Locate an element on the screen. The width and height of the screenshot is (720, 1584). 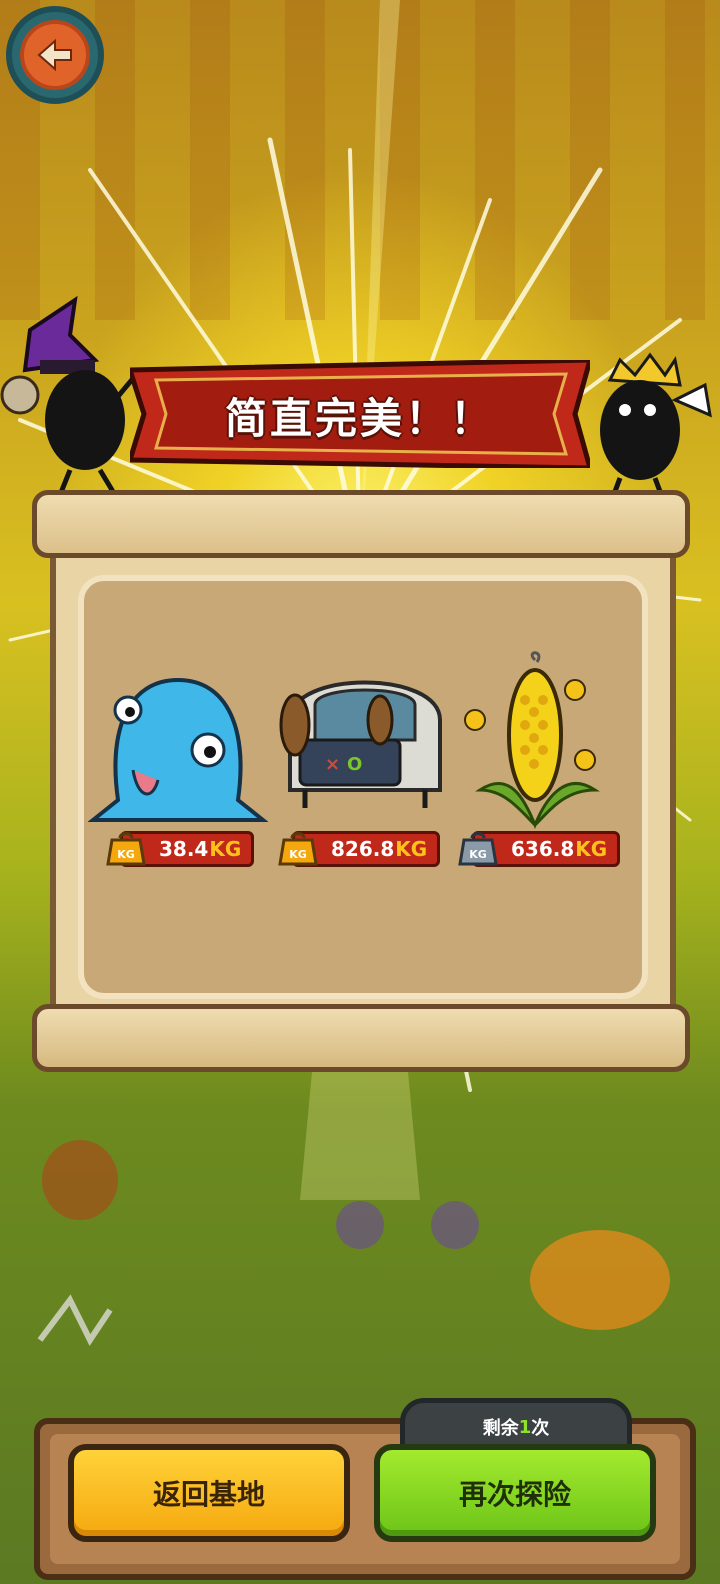
scroll-top-roll is located at coordinates (361, 524).